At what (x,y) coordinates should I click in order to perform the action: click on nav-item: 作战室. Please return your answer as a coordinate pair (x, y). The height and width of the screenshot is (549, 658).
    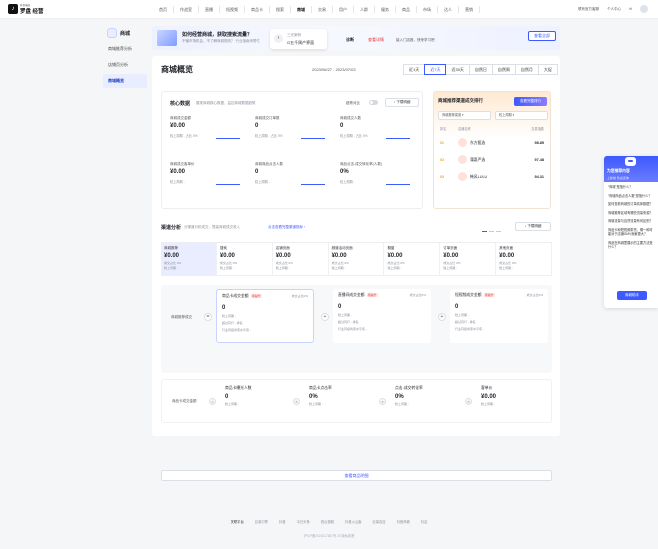
    Looking at the image, I should click on (186, 9).